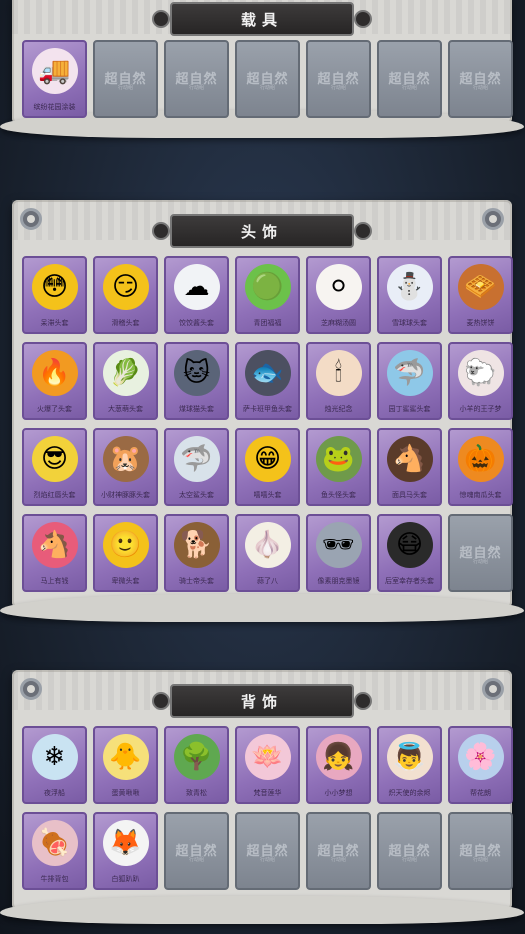 This screenshot has height=934, width=525. What do you see at coordinates (262, 231) in the screenshot?
I see `section-title-banner: 头饰` at bounding box center [262, 231].